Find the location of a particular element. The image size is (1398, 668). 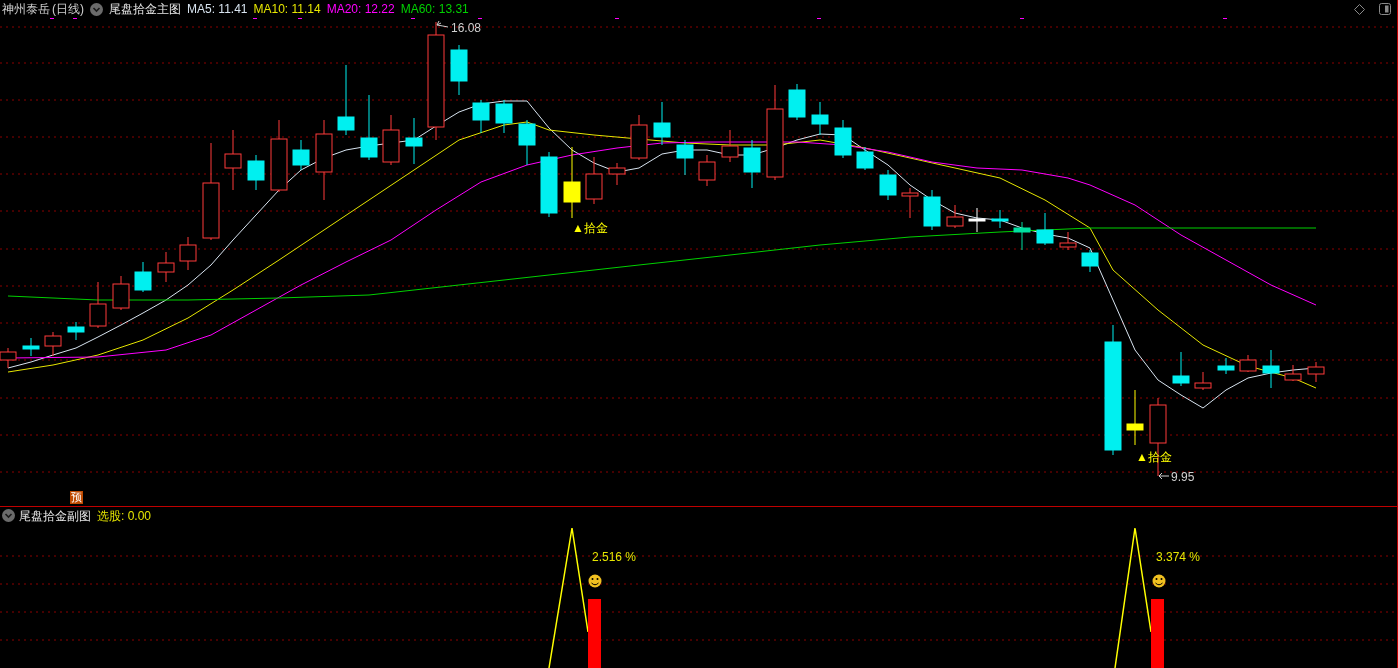

diamond-icon is located at coordinates (1359, 9).